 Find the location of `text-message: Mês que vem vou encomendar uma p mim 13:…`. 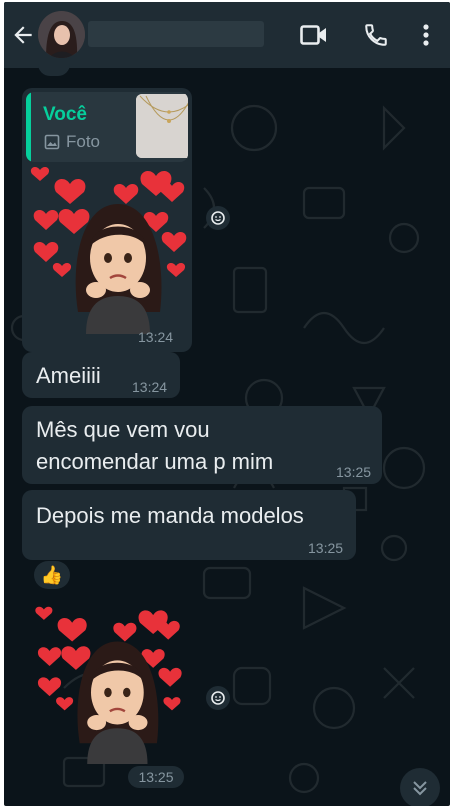

text-message: Mês que vem vou encomendar uma p mim 13:… is located at coordinates (202, 445).